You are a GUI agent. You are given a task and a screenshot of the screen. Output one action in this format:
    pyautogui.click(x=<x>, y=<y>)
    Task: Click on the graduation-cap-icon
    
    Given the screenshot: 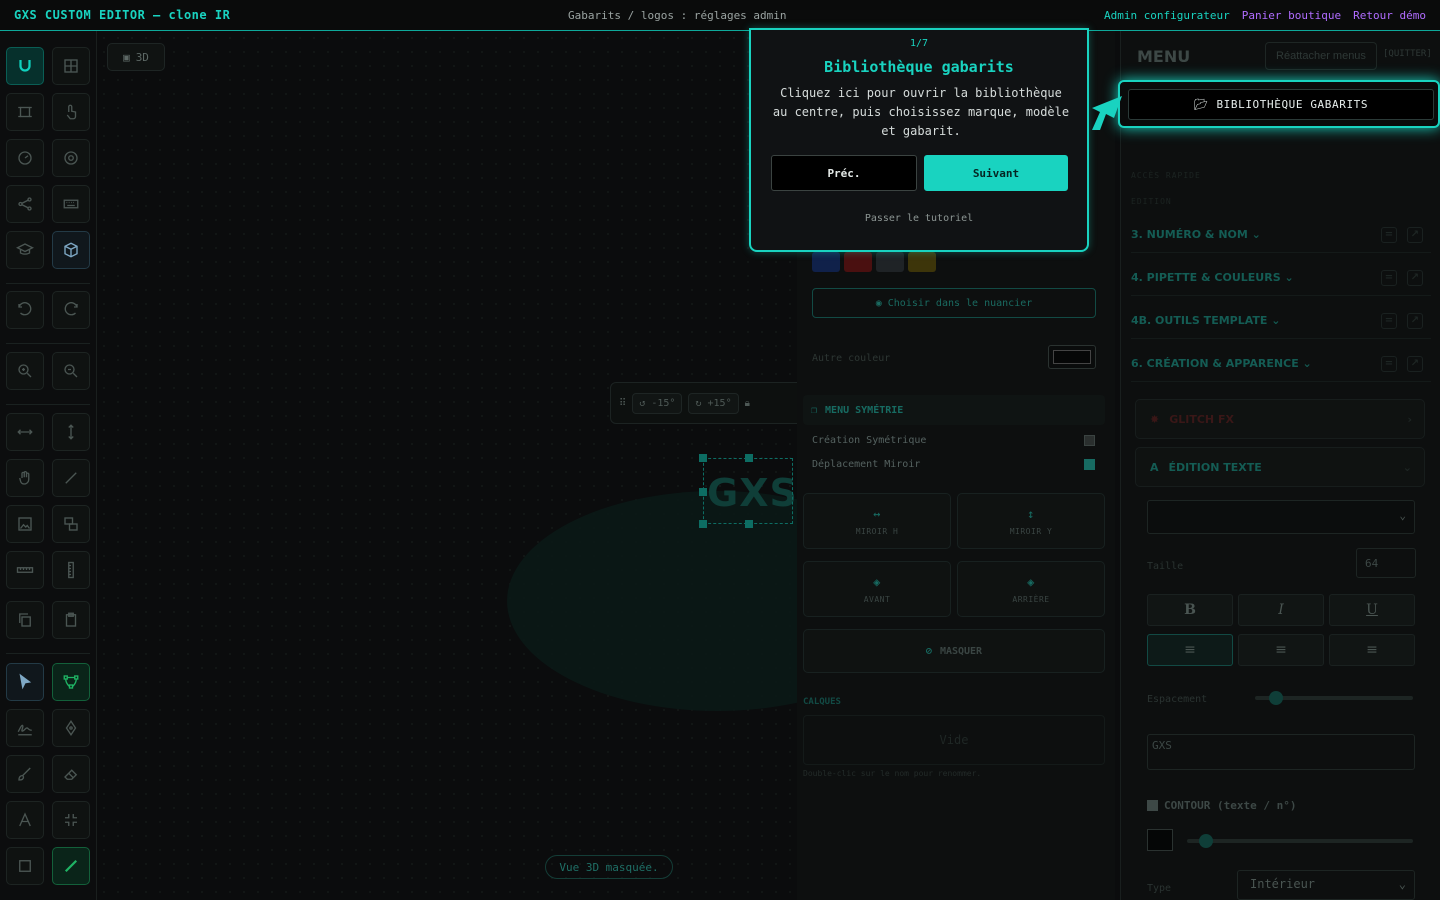 What is the action you would take?
    pyautogui.click(x=25, y=250)
    